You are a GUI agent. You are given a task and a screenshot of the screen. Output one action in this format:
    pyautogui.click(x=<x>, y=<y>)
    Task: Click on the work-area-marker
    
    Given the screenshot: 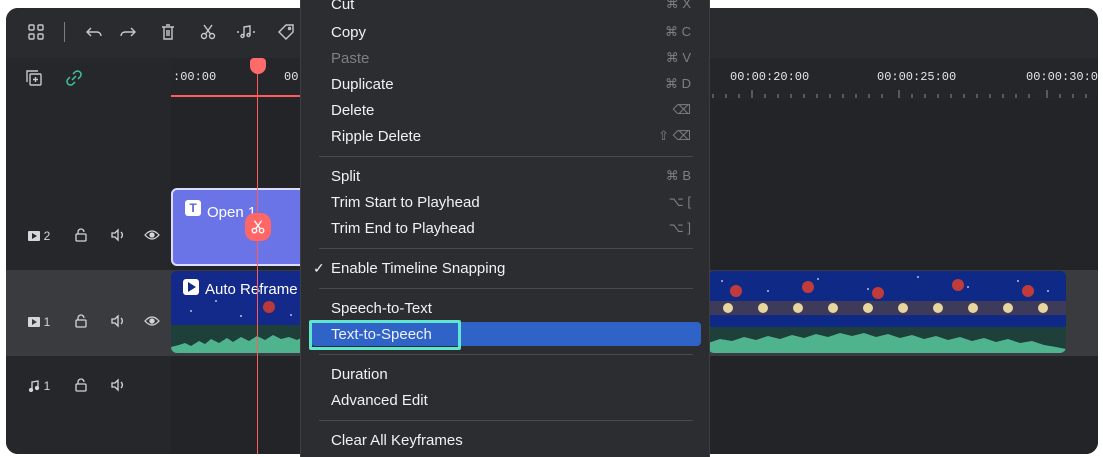 What is the action you would take?
    pyautogui.click(x=239, y=96)
    